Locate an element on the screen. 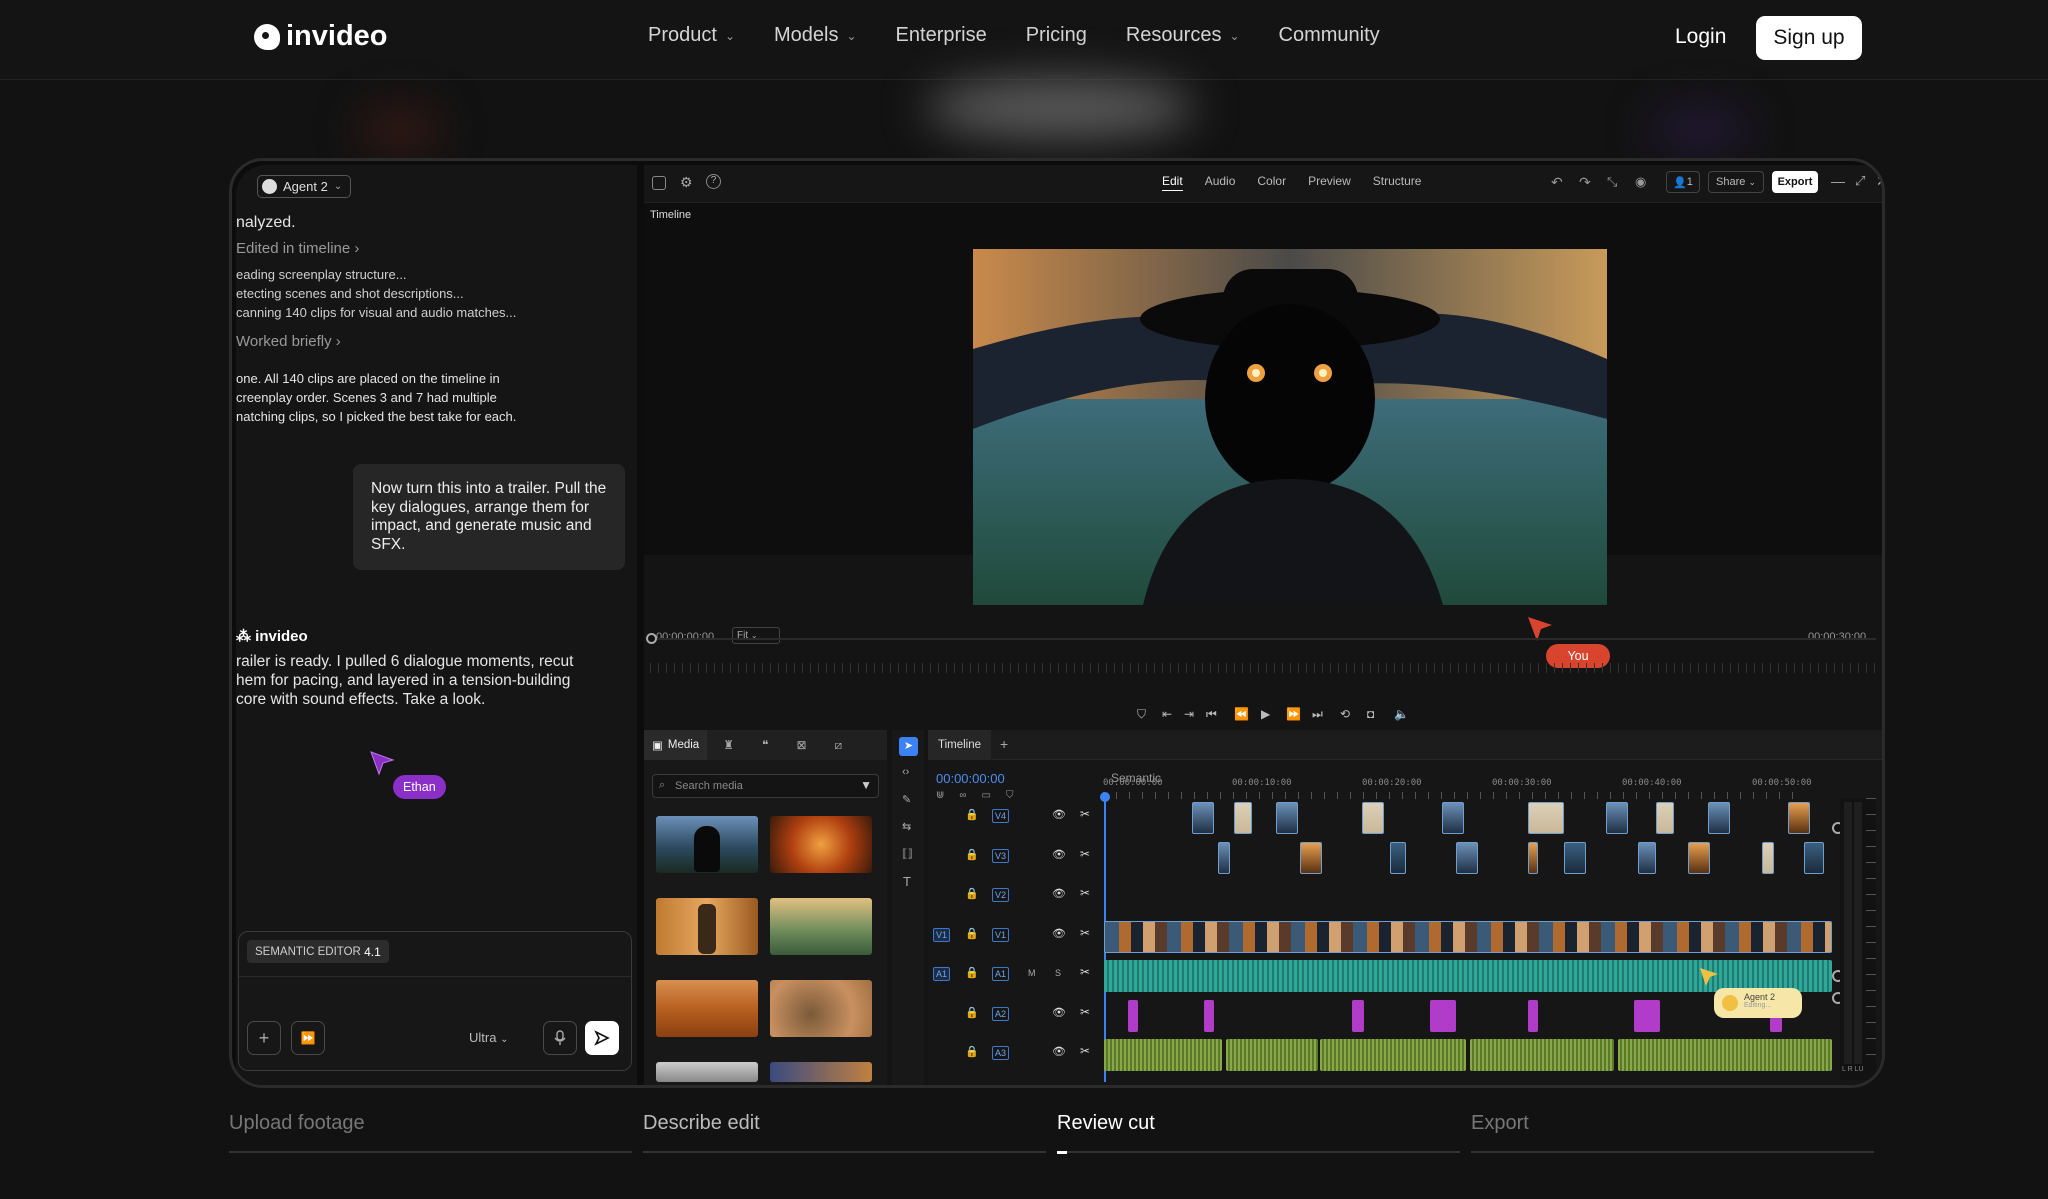  slip-tool-icon: ⇆ is located at coordinates (906, 826).